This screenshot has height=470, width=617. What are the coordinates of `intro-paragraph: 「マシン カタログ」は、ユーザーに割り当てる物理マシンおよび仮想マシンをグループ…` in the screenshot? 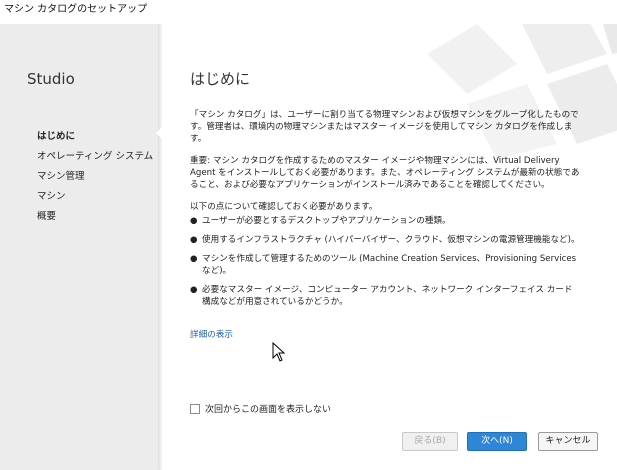 It's located at (384, 127).